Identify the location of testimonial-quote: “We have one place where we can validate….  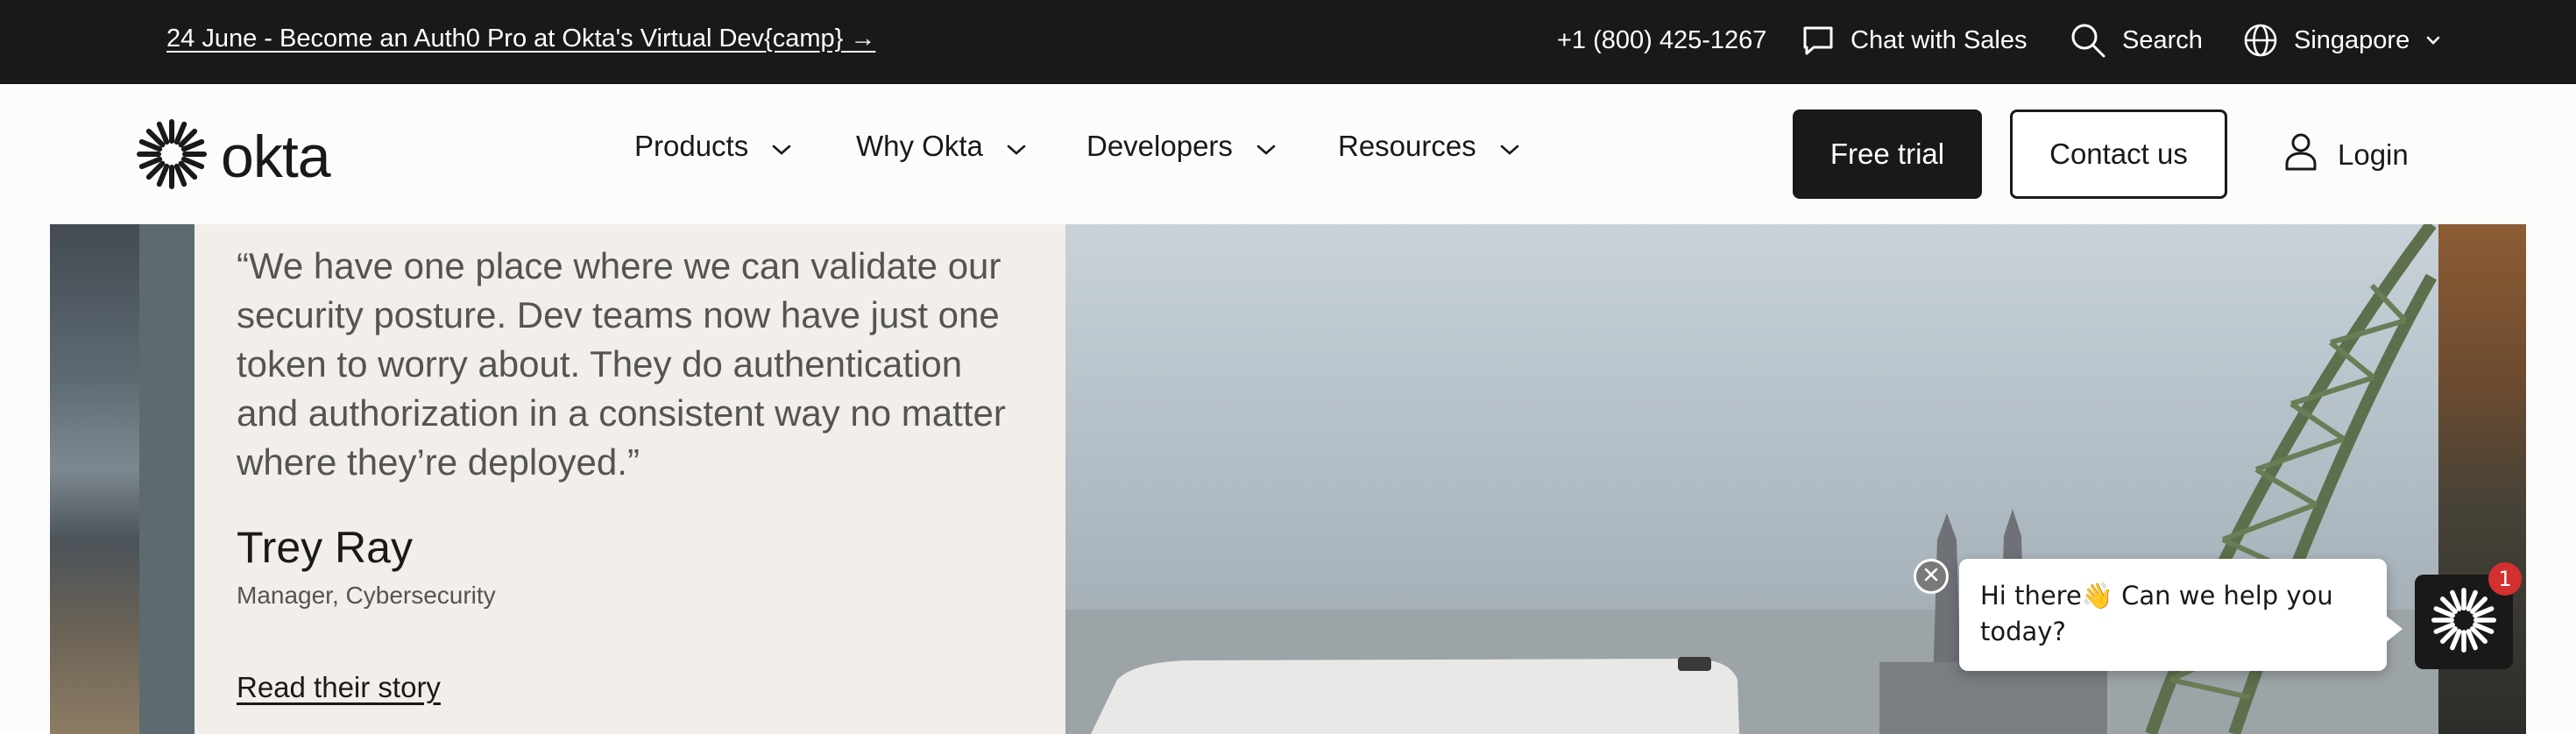
(621, 364).